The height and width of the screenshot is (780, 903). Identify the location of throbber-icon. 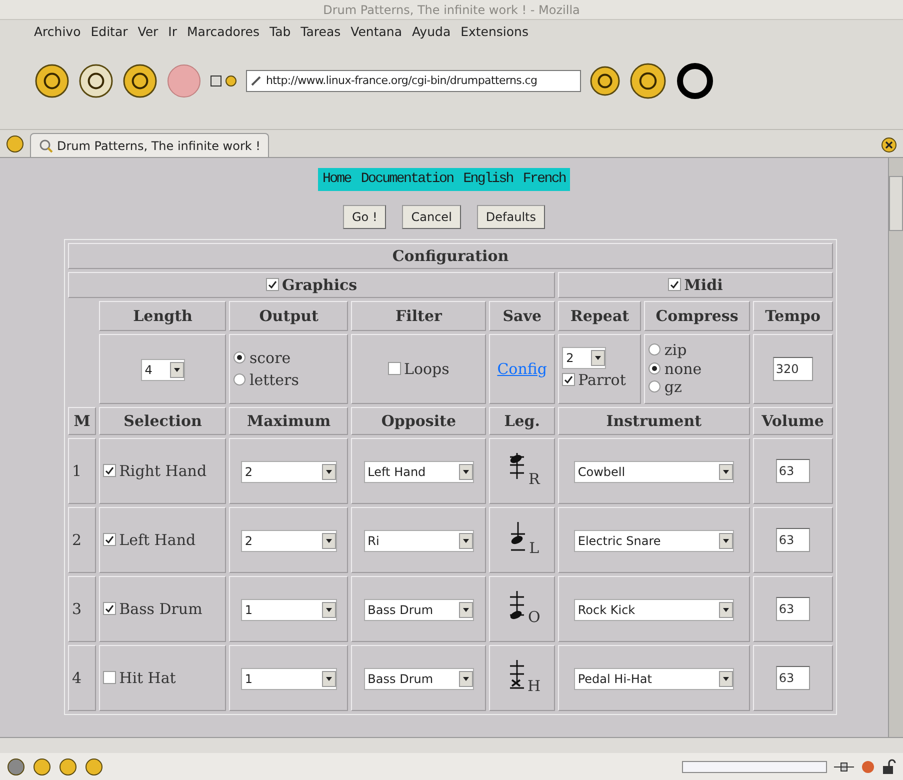
(695, 81).